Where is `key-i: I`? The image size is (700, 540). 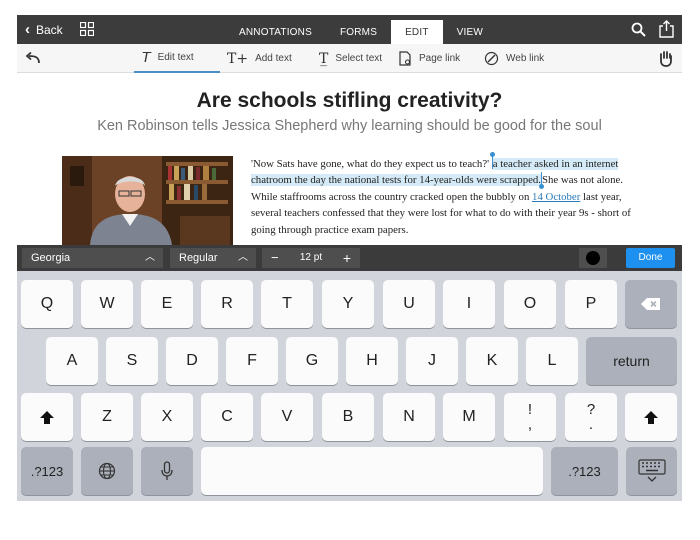 key-i: I is located at coordinates (469, 304).